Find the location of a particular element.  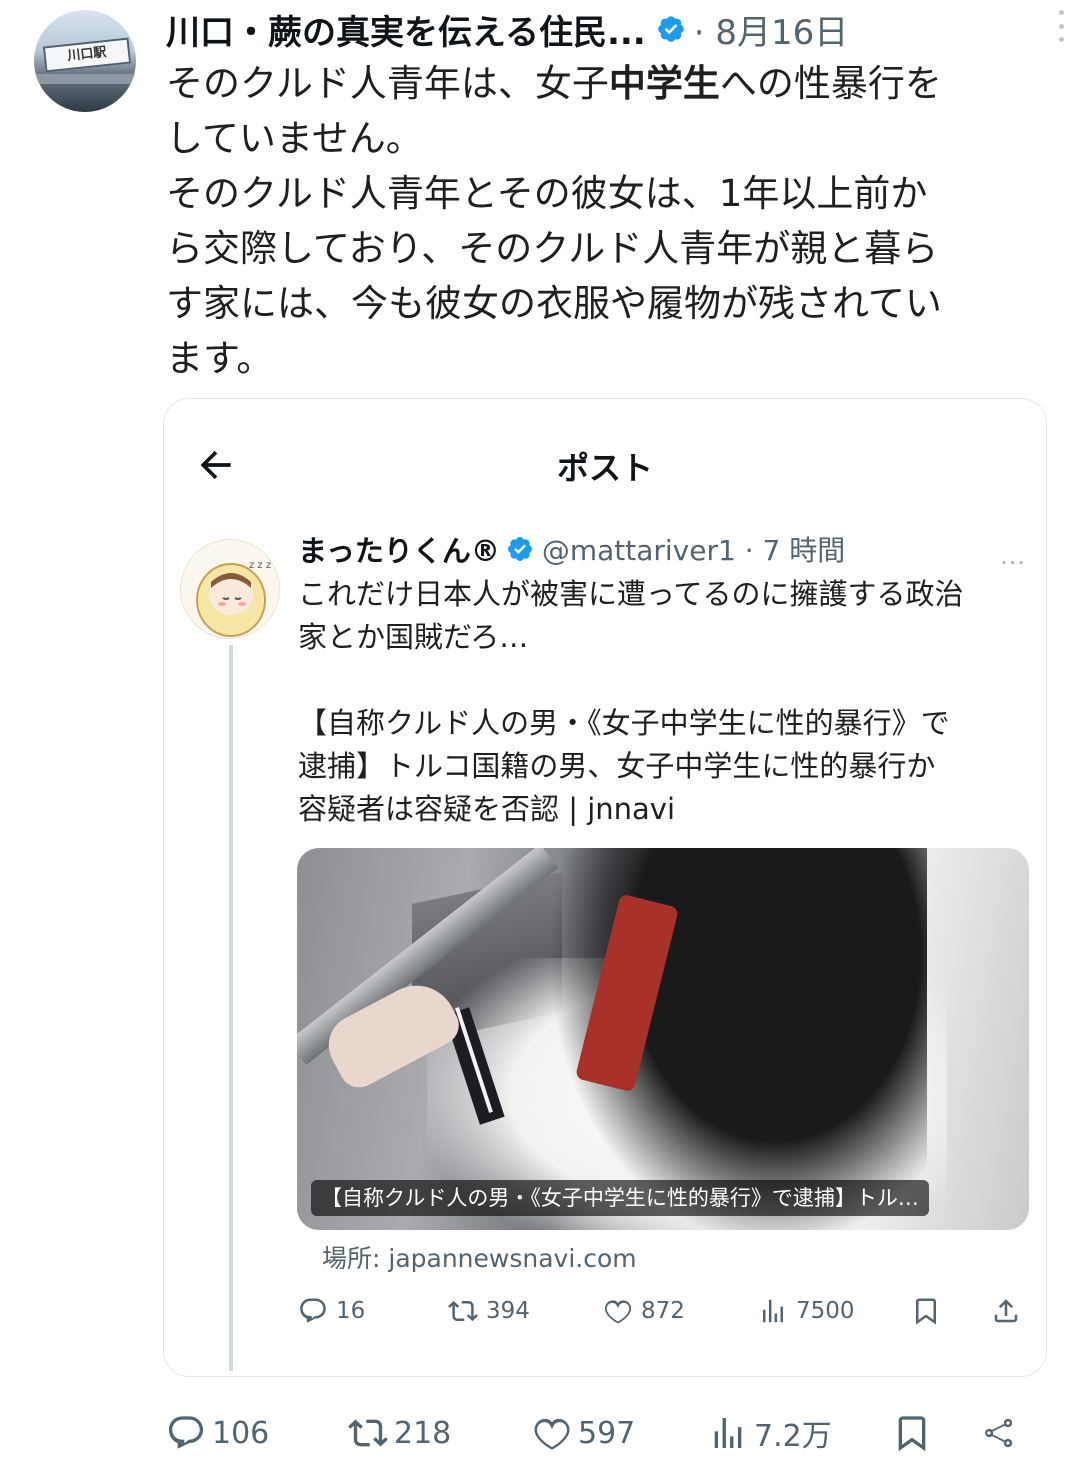

quoted-line: これだけ日本人が被害に遭ってるのに擁護する政治 is located at coordinates (631, 594).